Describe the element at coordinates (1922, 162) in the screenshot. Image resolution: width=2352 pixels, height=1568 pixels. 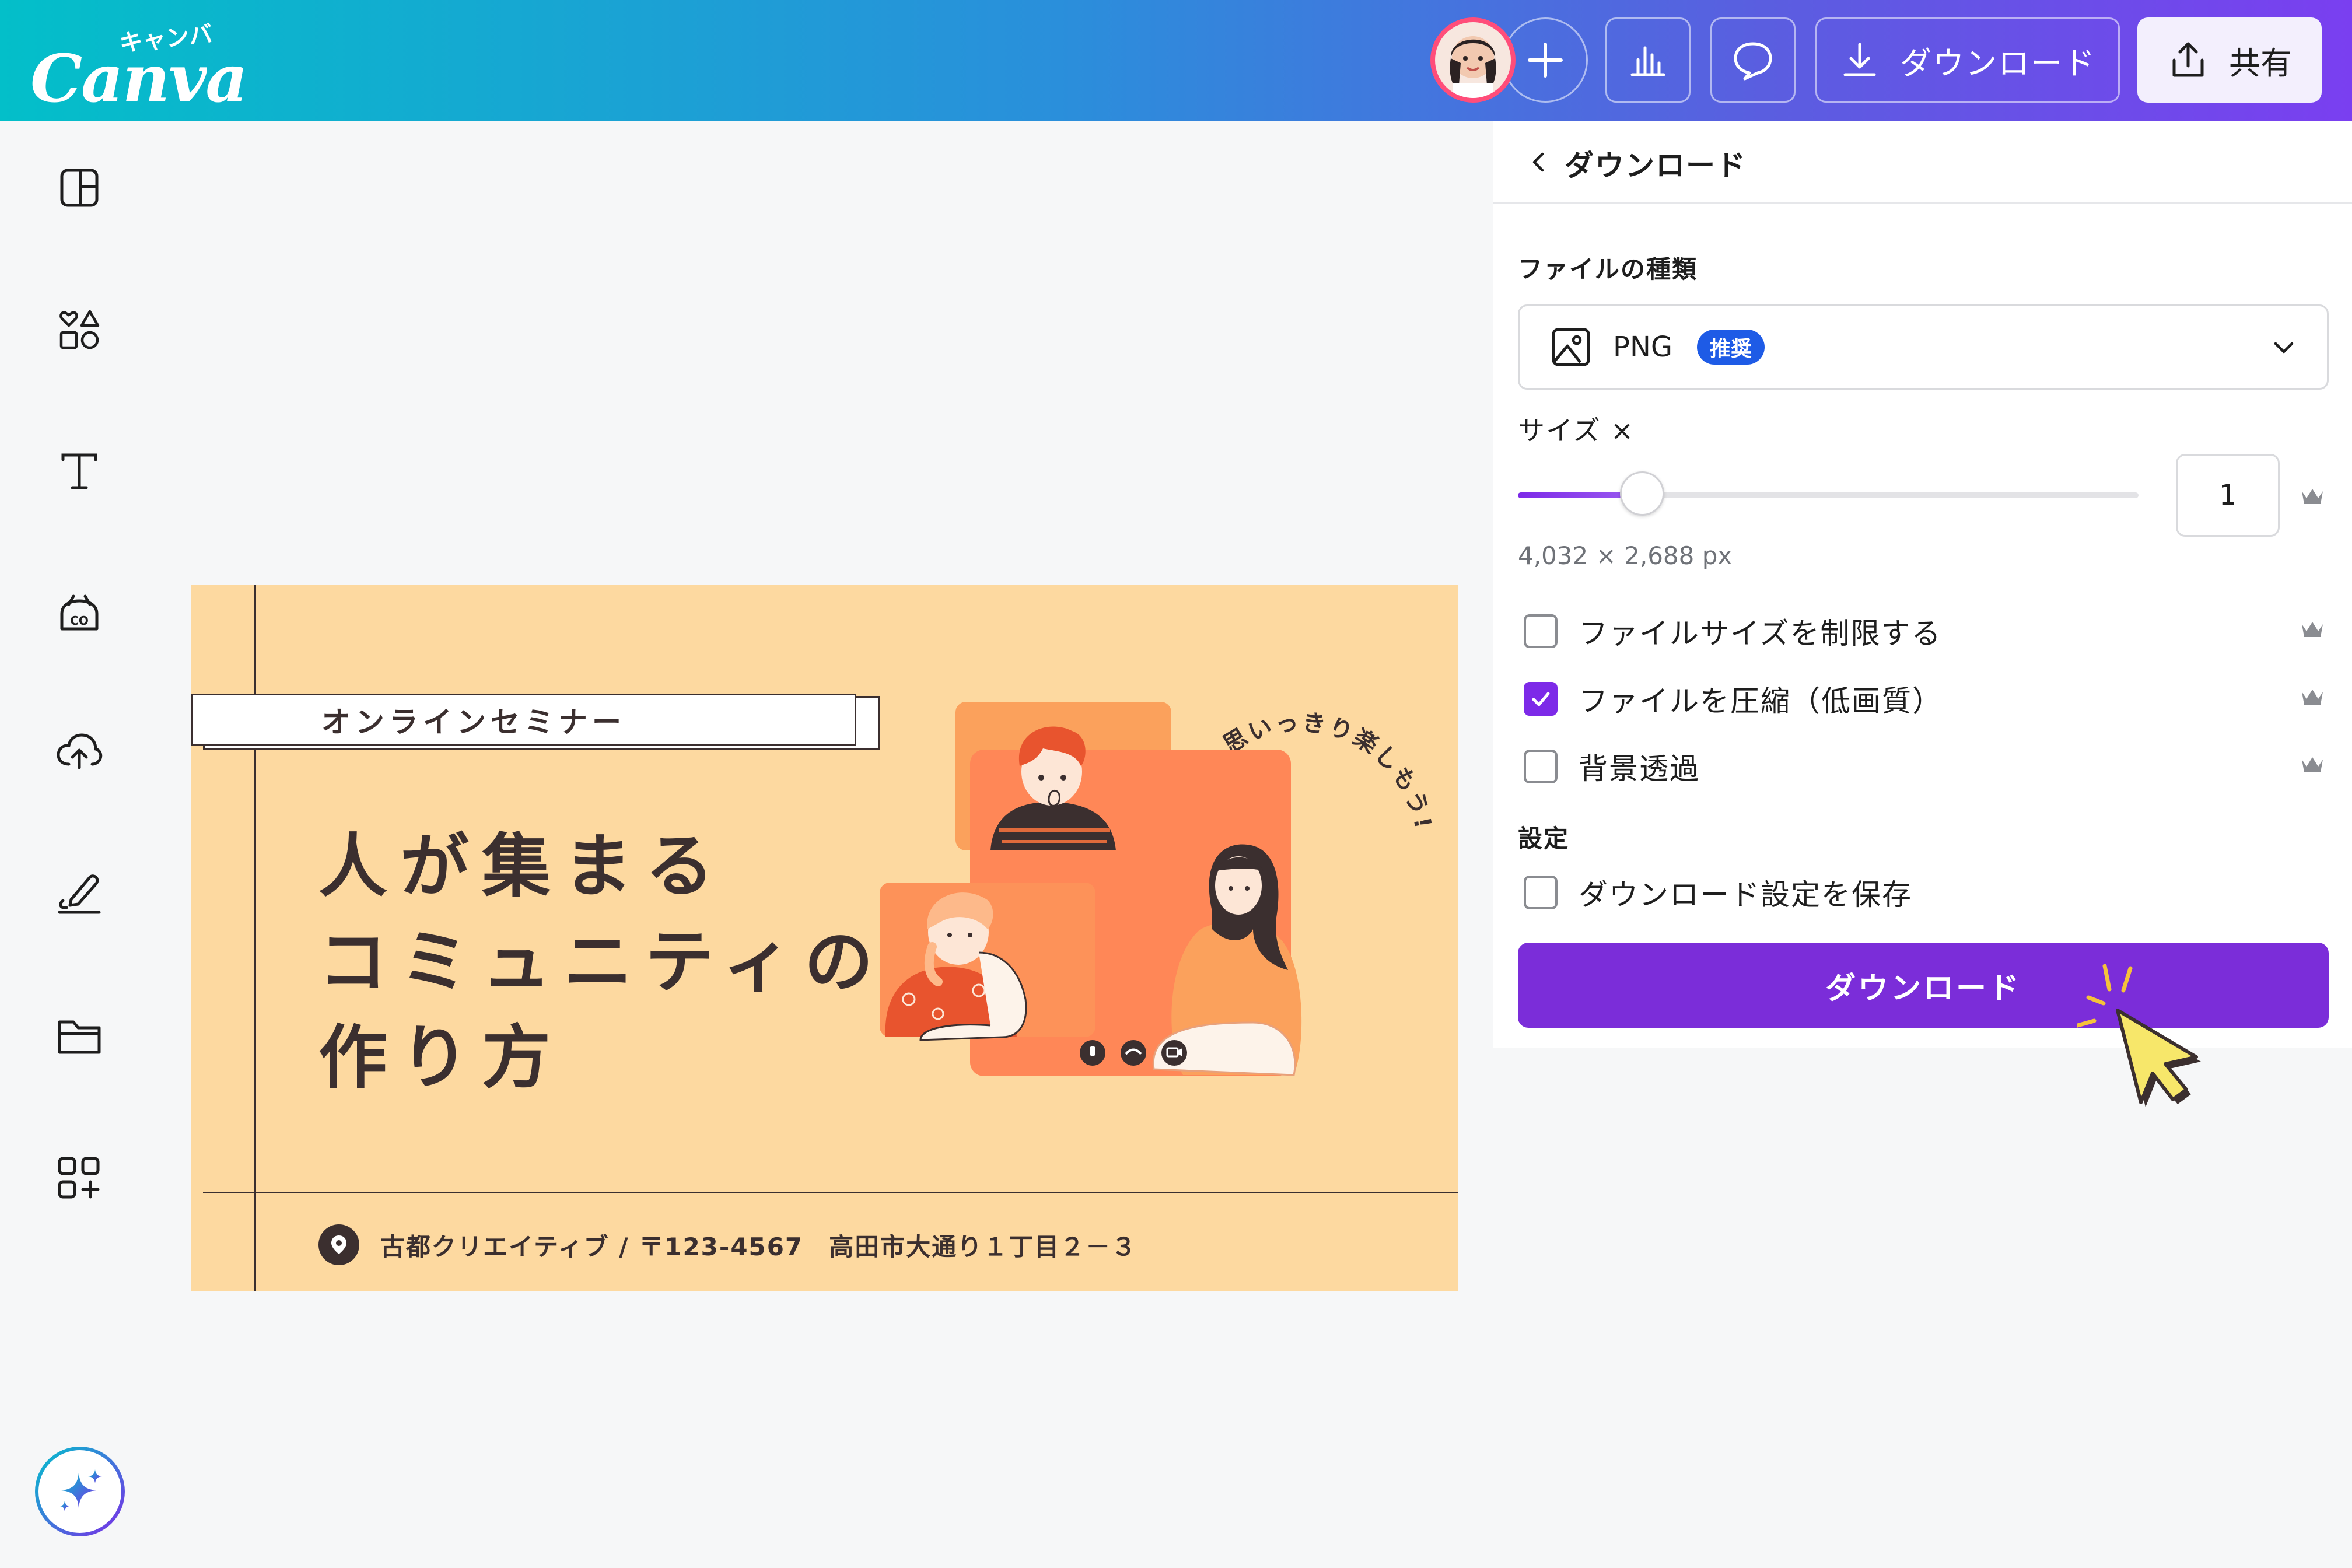
I see `panel-header: ダウンロード` at that location.